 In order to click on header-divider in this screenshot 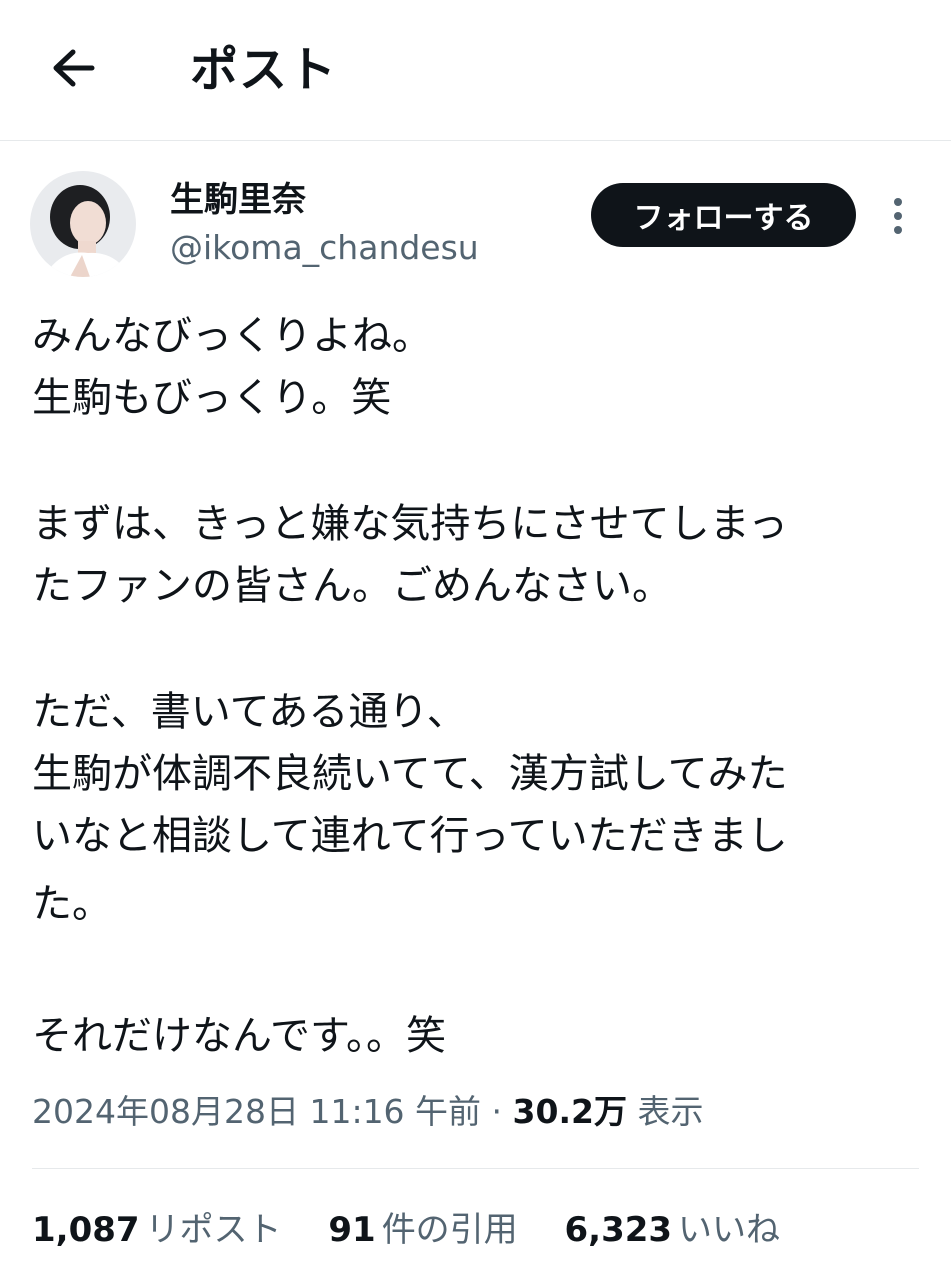, I will do `click(475, 140)`.